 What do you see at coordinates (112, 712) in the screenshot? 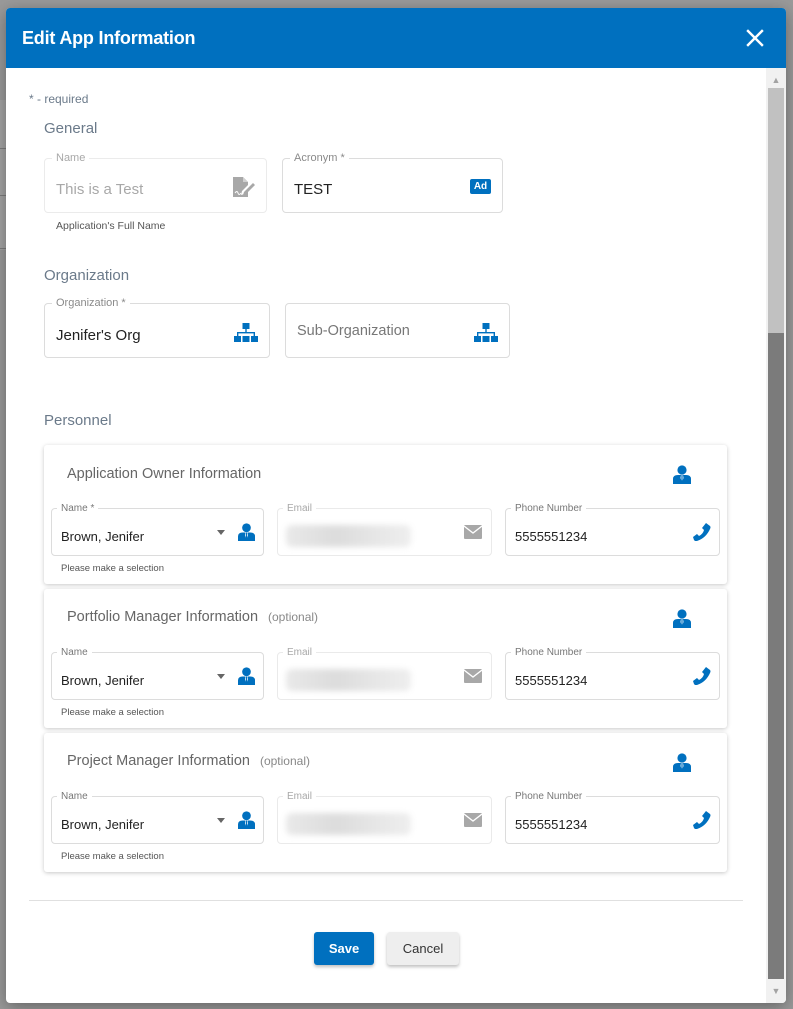
I see `portfolio-manager-name-hint: Please make a selection` at bounding box center [112, 712].